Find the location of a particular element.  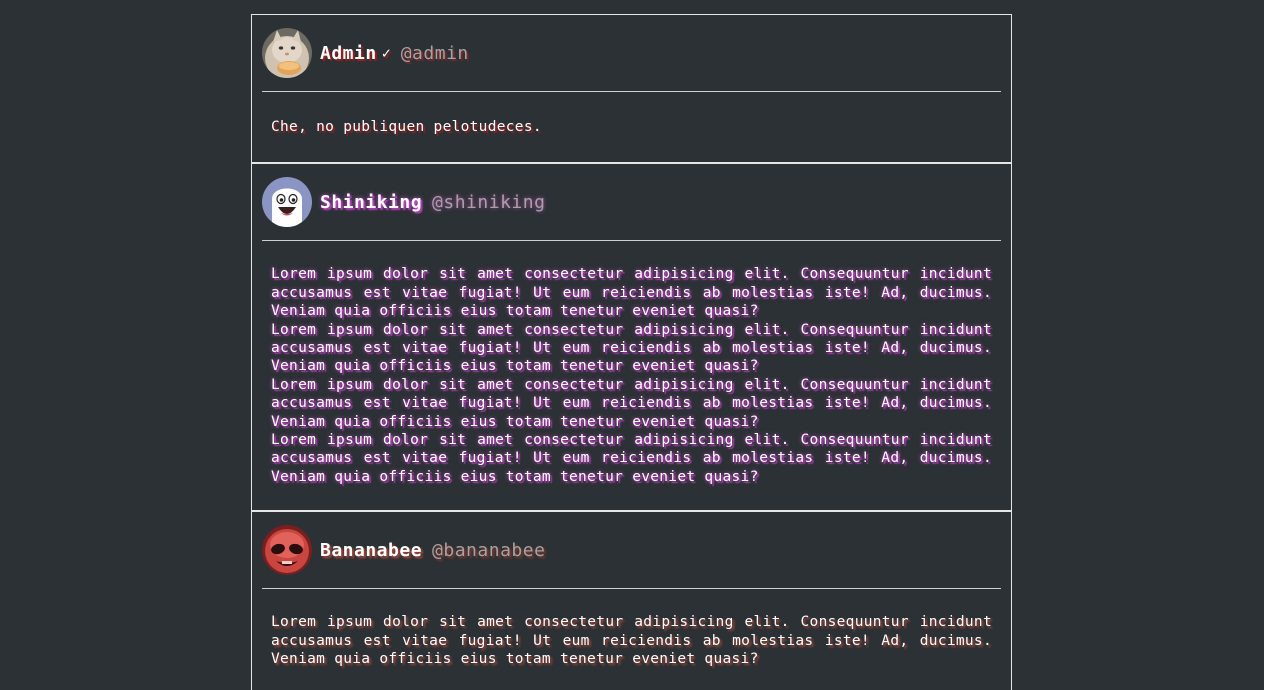

ghost-avatar-icon is located at coordinates (287, 202).